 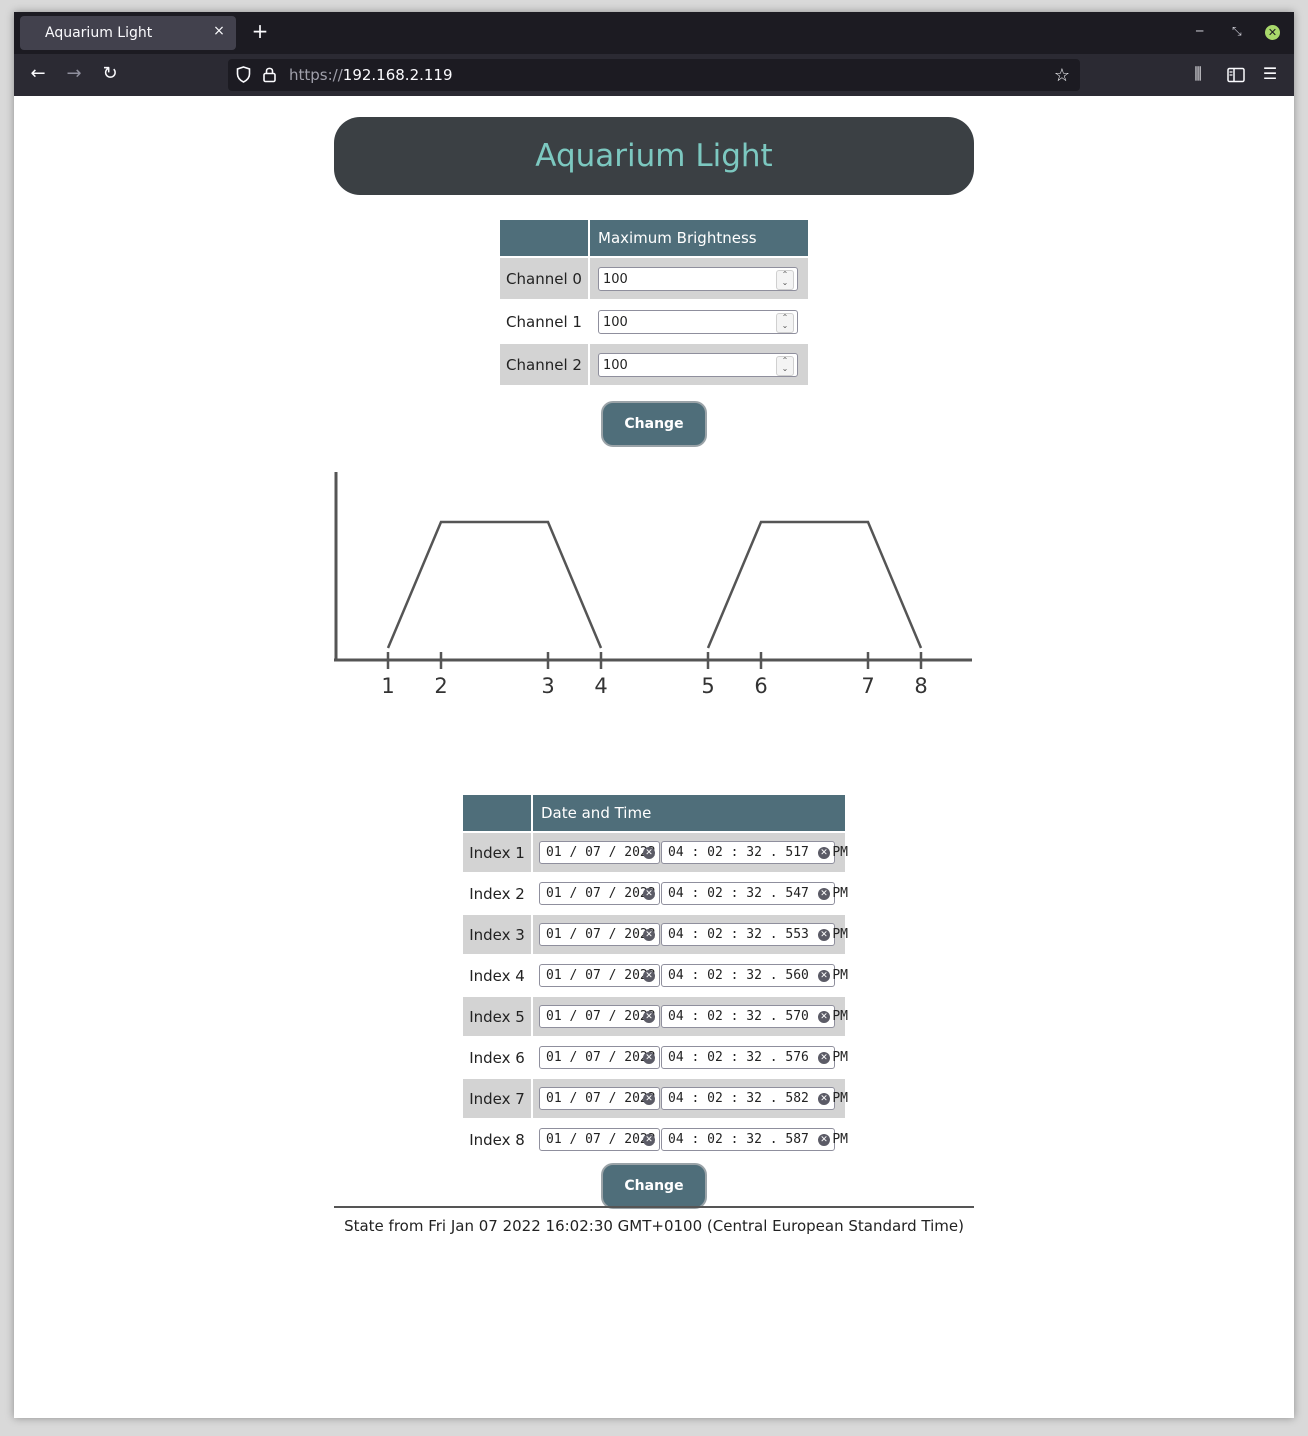 I want to click on library-icon: ⫼, so click(x=1198, y=74).